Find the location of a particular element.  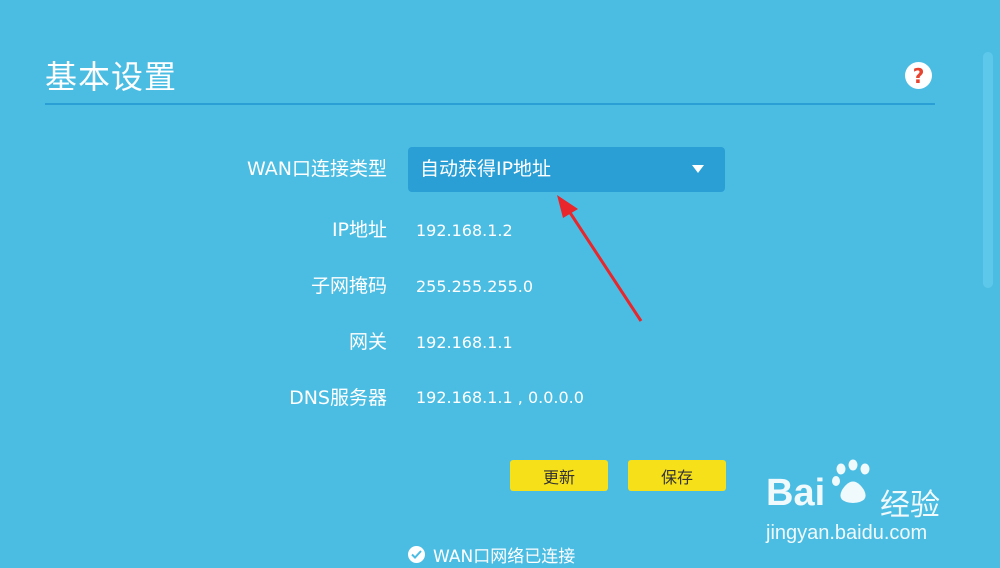

watermark-brand-right: 经验 is located at coordinates (910, 505).